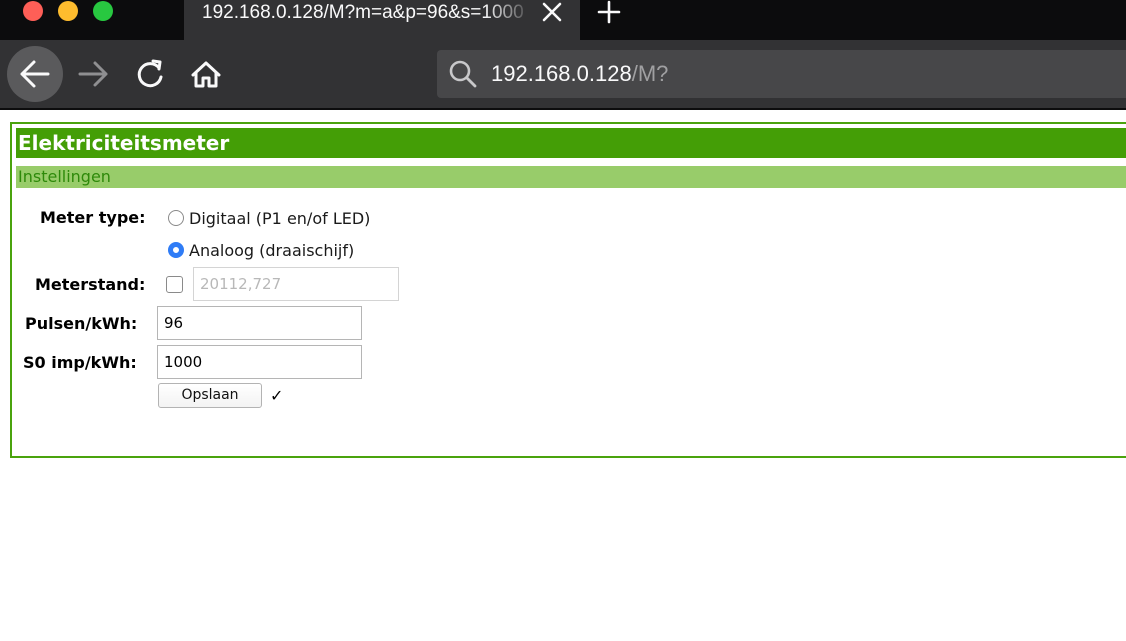  Describe the element at coordinates (174, 284) in the screenshot. I see `meterstand-checkbox` at that location.